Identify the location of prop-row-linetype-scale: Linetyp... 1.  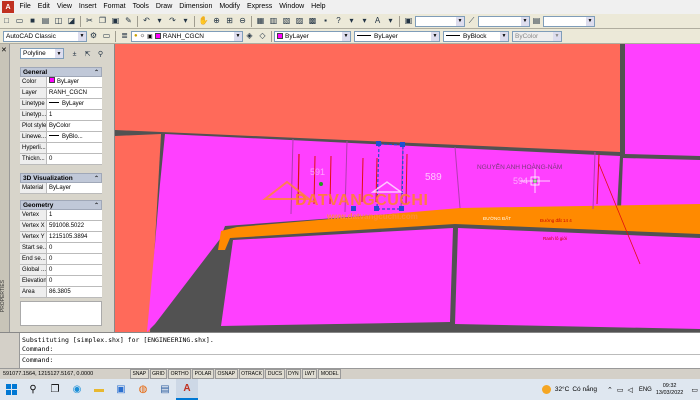
(61, 115).